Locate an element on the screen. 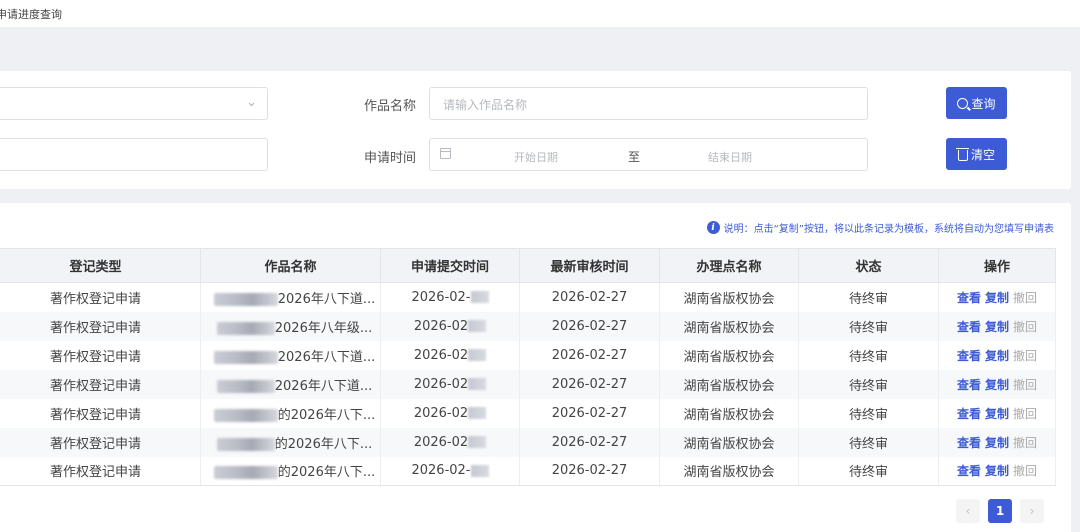 Image resolution: width=1080 pixels, height=532 pixels. search-button-label: 查询 is located at coordinates (983, 103).